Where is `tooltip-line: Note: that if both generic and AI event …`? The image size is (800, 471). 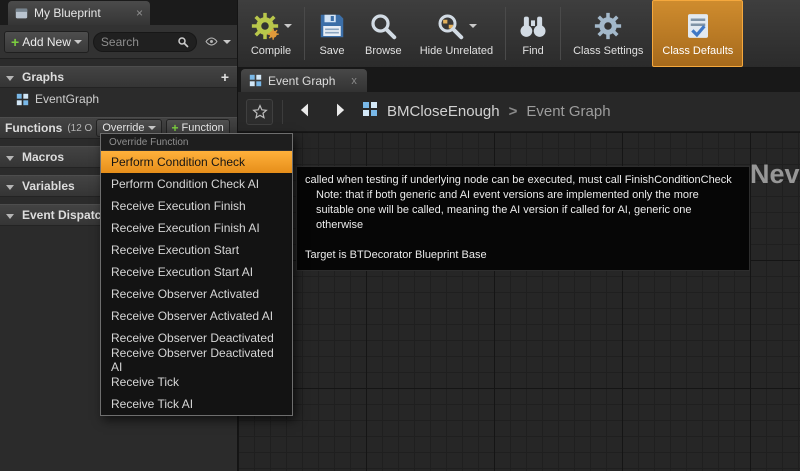 tooltip-line: Note: that if both generic and AI event … is located at coordinates (507, 195).